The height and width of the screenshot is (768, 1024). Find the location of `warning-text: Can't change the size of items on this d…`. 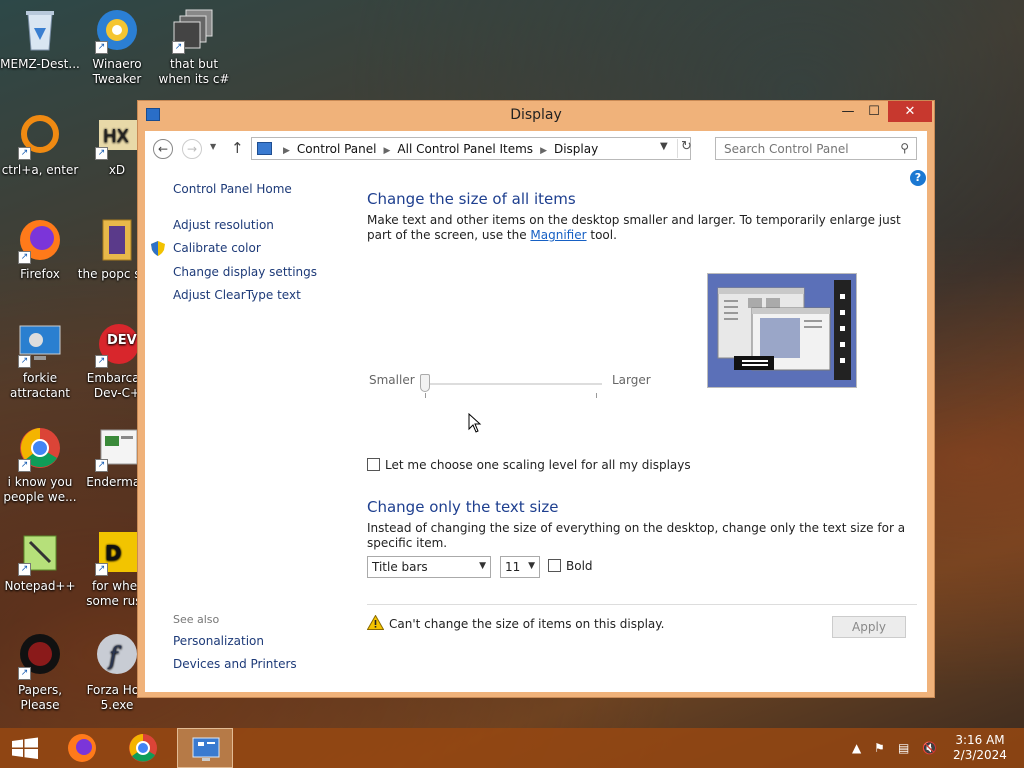

warning-text: Can't change the size of items on this d… is located at coordinates (527, 624).